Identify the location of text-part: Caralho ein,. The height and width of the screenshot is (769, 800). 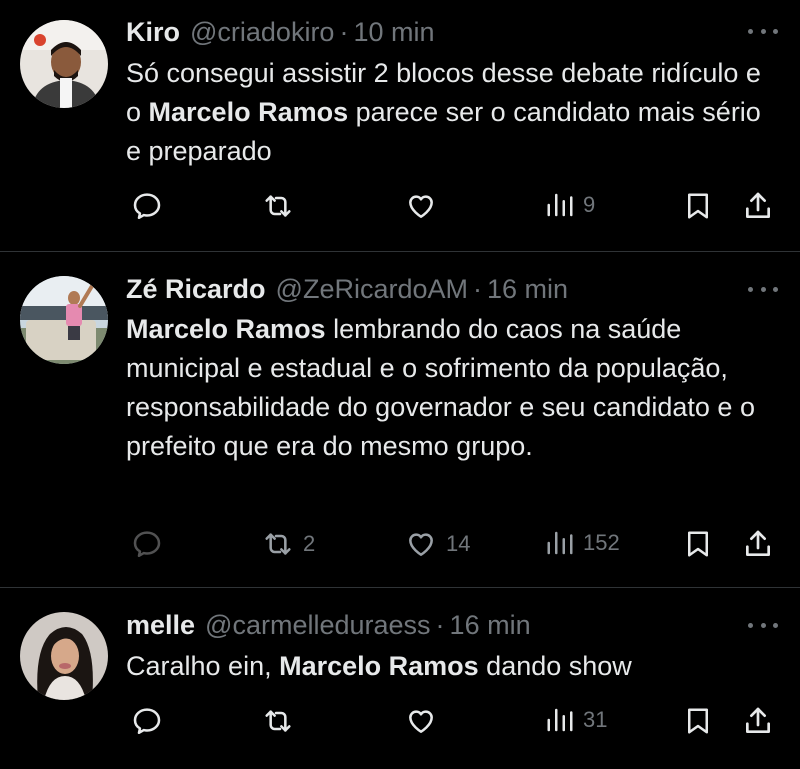
(203, 666).